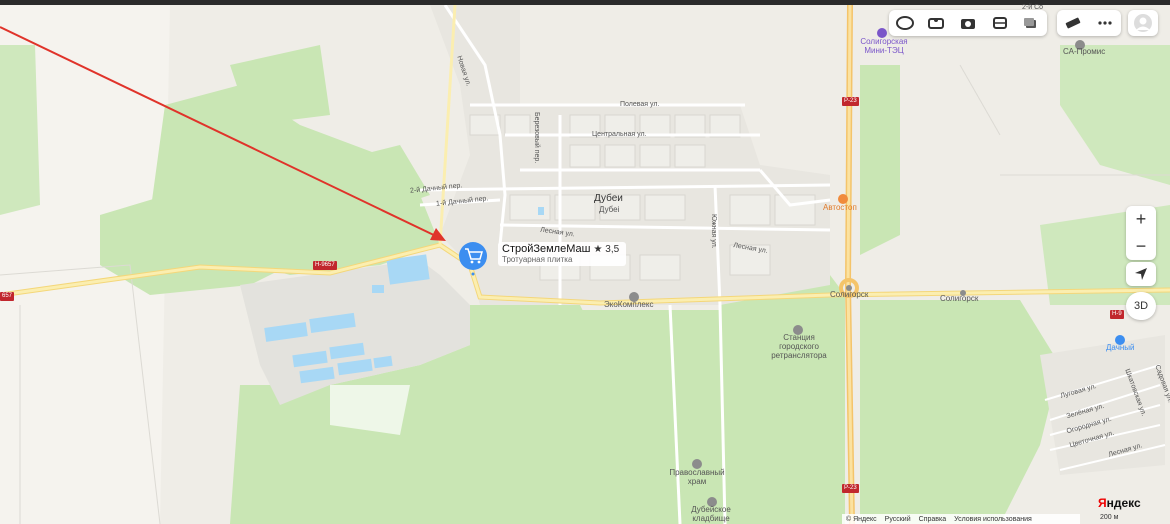 The image size is (1170, 524). I want to click on road-badge-h9657-left: 657, so click(7, 296).